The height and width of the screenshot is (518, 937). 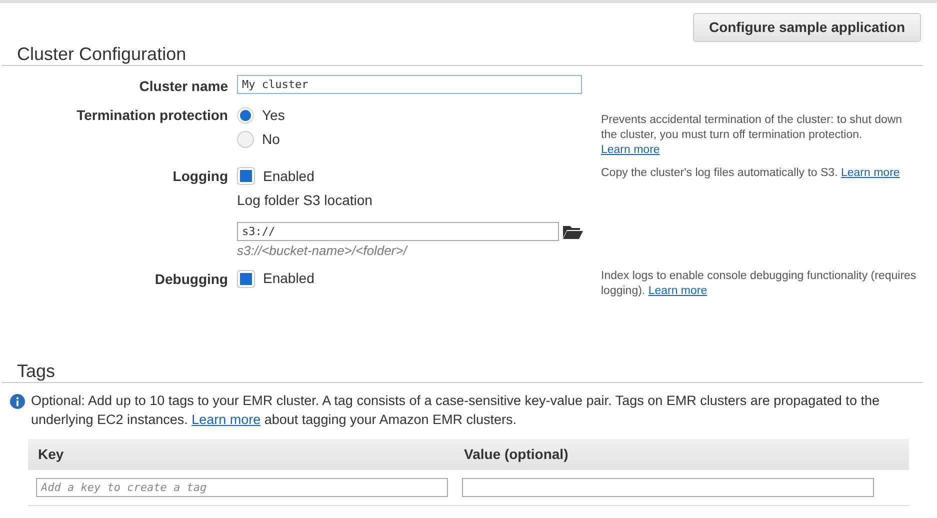 I want to click on cluster-name-field: My cluster, so click(x=409, y=84).